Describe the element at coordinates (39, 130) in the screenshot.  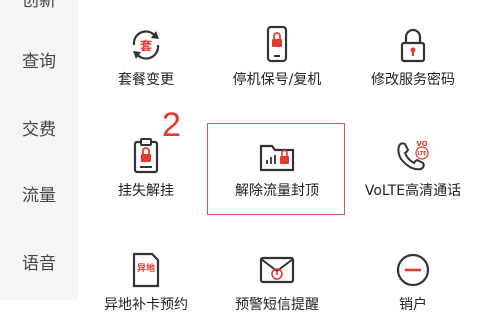
I see `sidebar-item-payment: 交费` at that location.